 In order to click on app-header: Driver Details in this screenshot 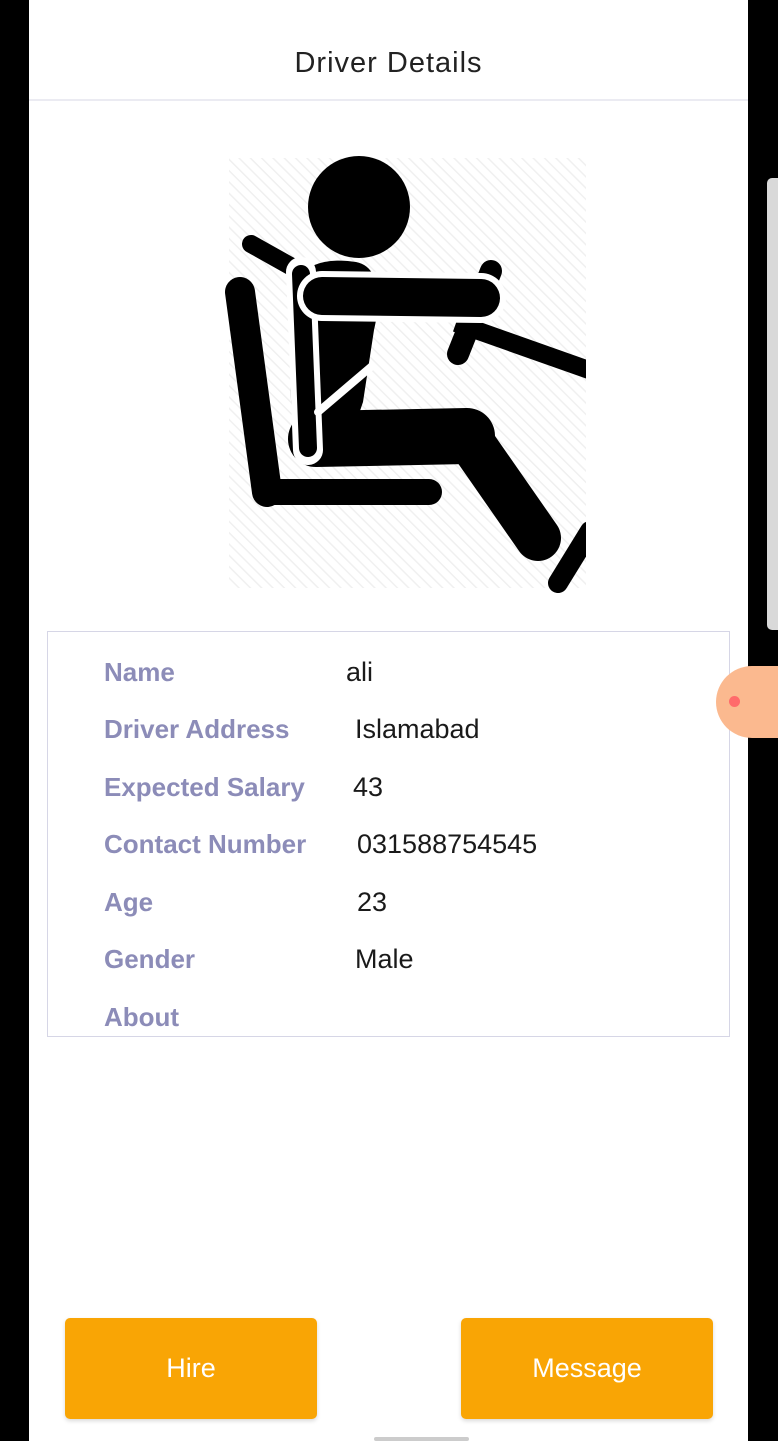, I will do `click(388, 50)`.